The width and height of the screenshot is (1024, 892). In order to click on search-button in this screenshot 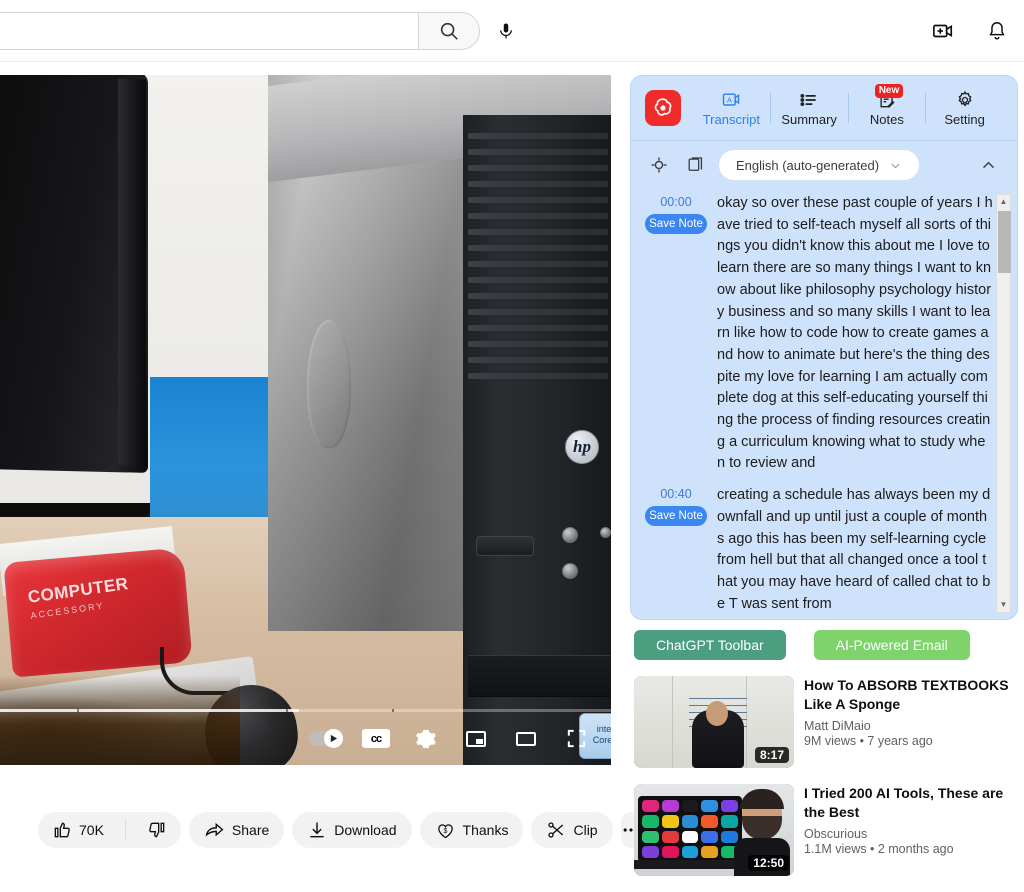, I will do `click(449, 31)`.